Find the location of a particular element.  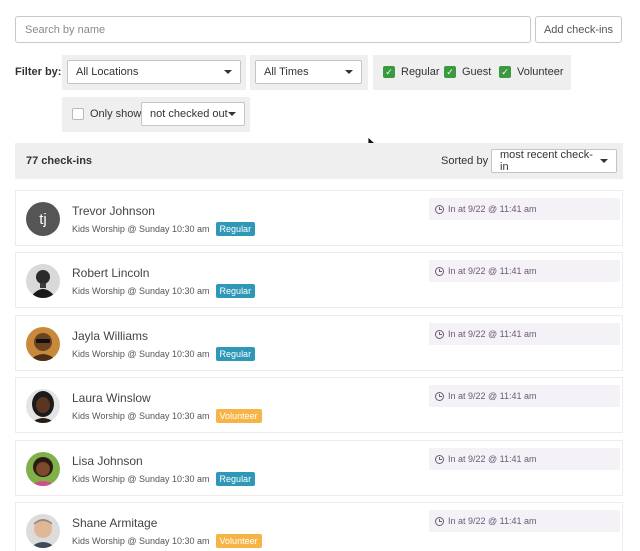

time-filter-panel: All Times is located at coordinates (309, 72).